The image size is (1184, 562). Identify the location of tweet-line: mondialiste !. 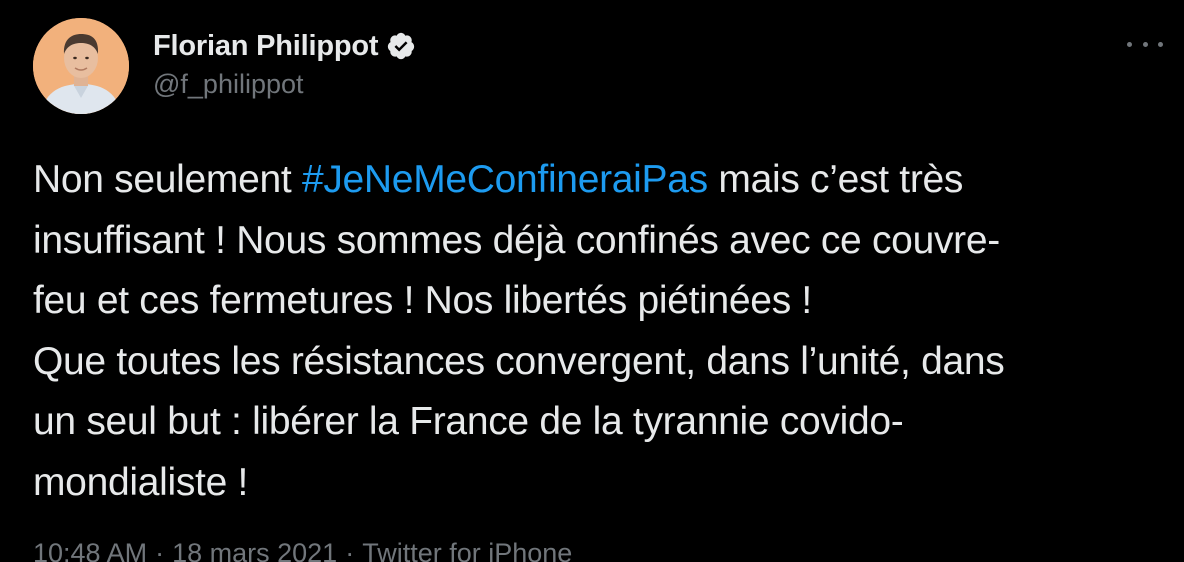
(141, 482).